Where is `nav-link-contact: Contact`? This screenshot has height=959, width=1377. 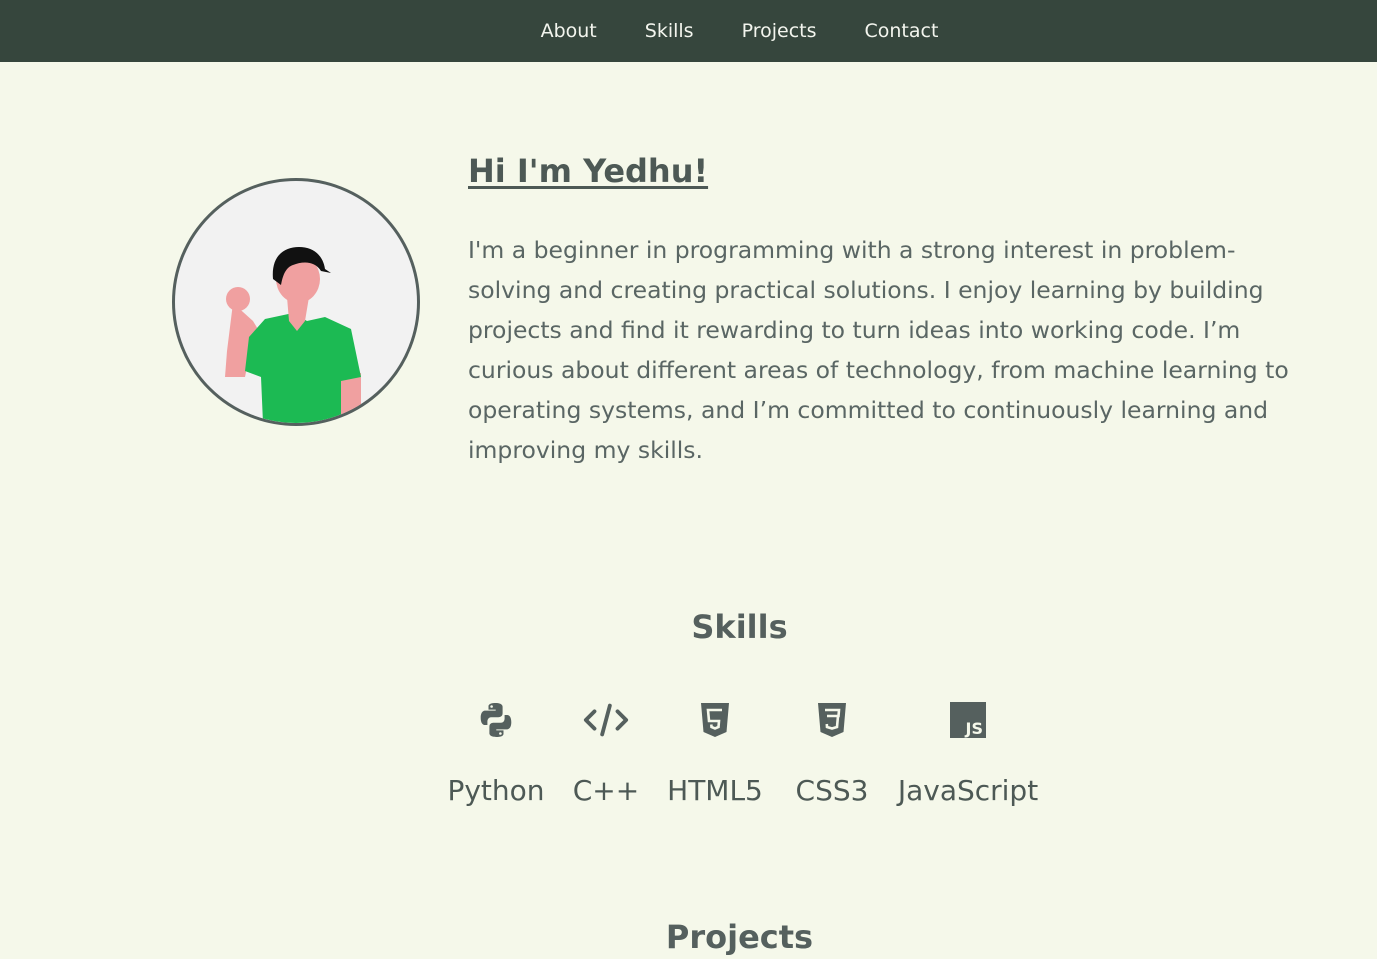 nav-link-contact: Contact is located at coordinates (901, 31).